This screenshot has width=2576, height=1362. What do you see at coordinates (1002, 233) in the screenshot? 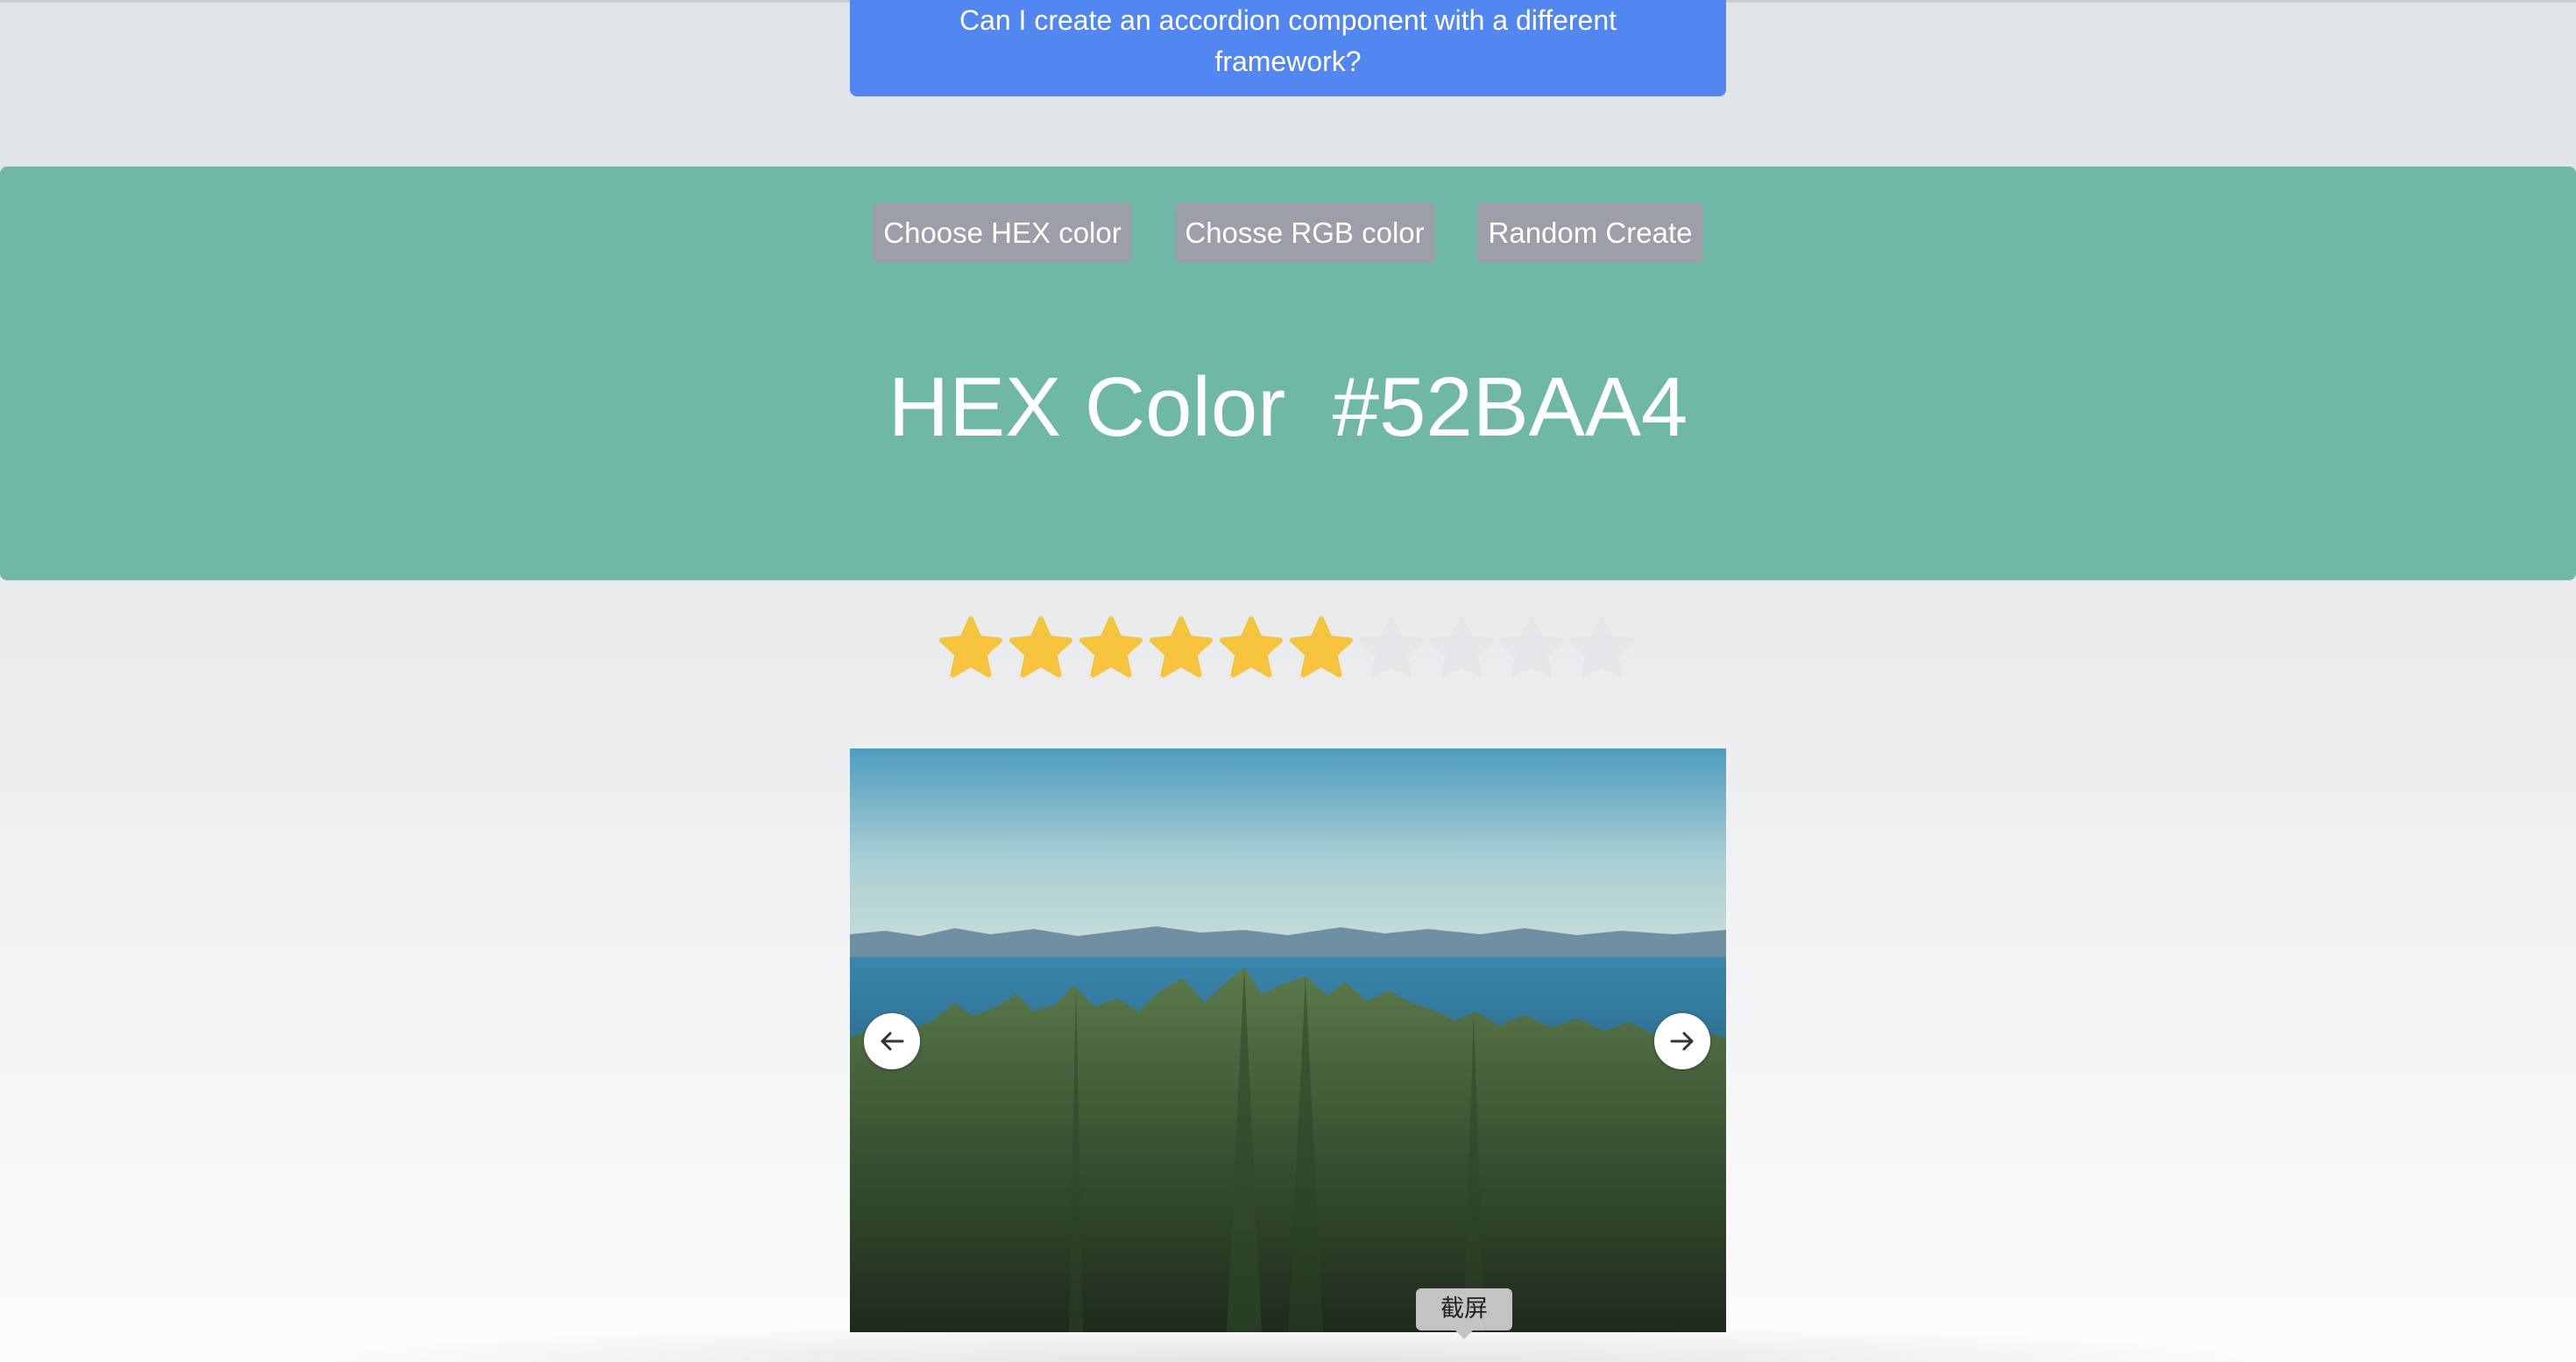
I see `choose-hex-color-button: Choose HEX color` at bounding box center [1002, 233].